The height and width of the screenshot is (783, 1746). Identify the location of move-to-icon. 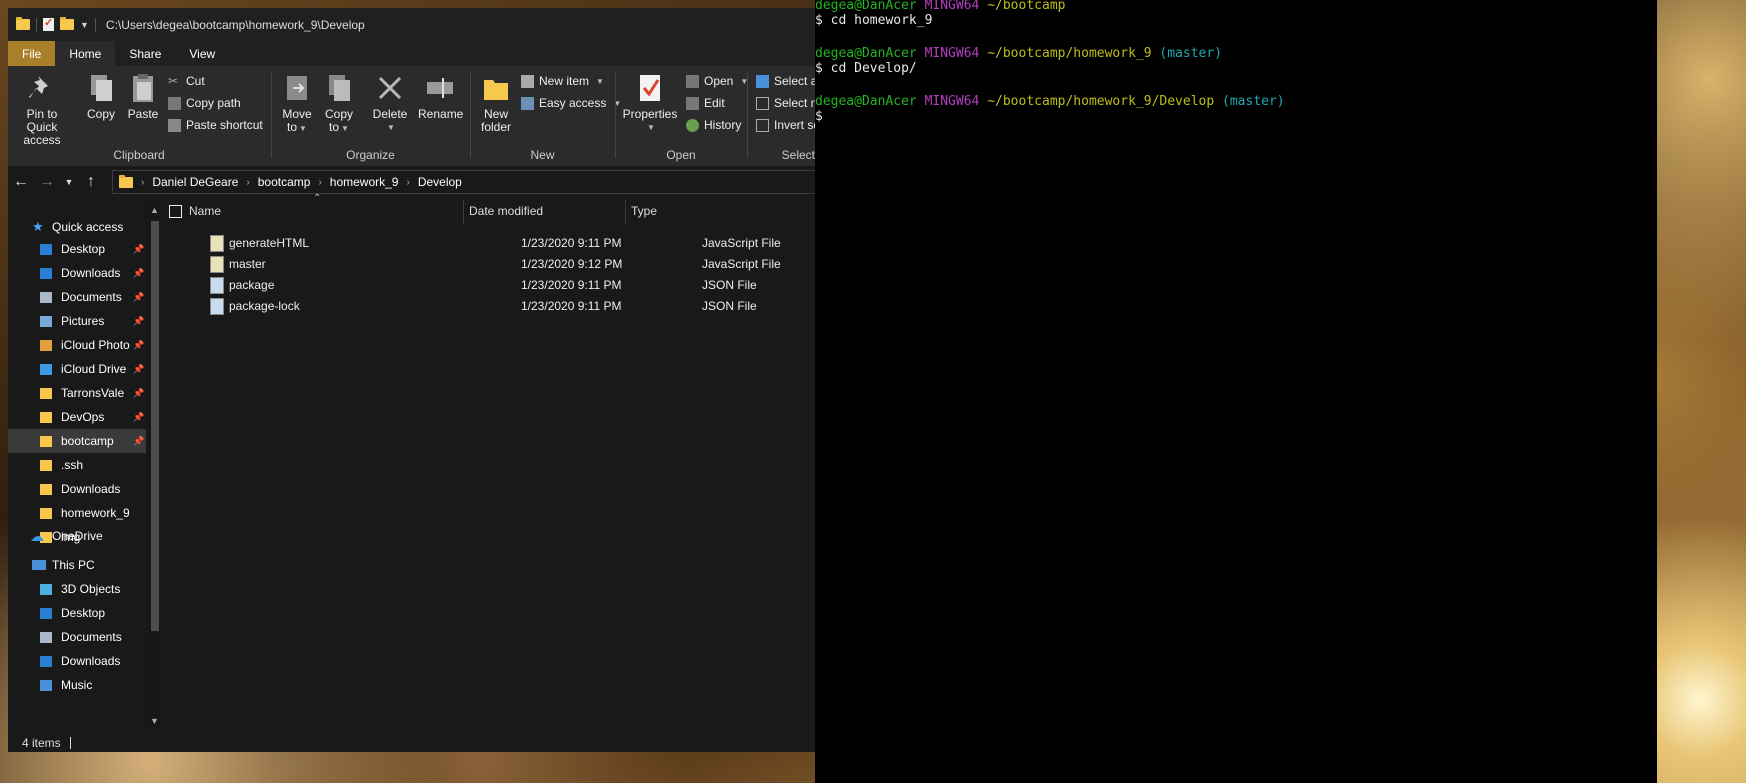
(297, 88).